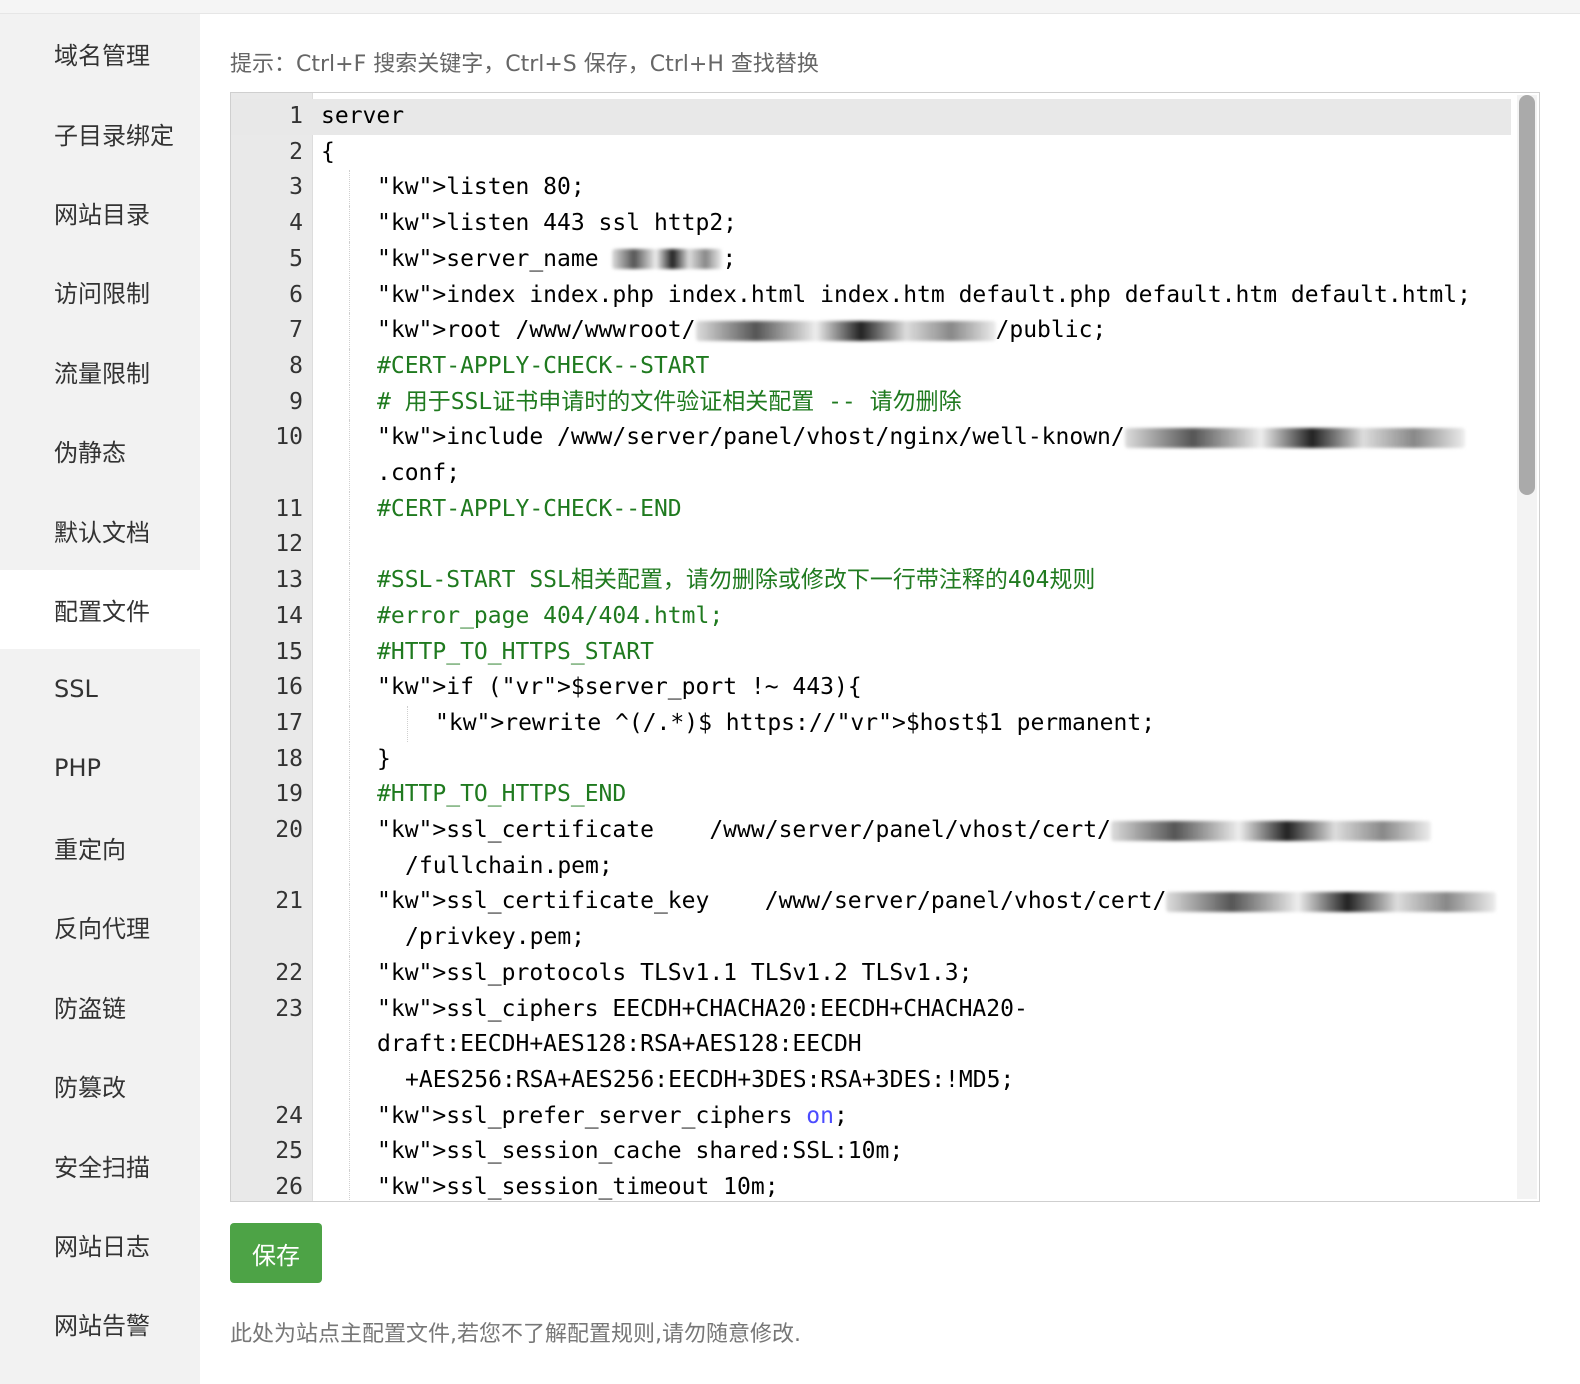  I want to click on line-number: 3, so click(296, 187).